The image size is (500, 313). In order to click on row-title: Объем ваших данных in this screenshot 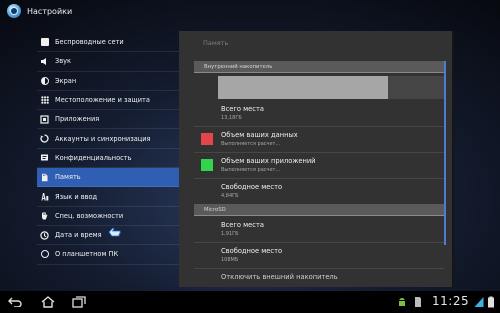, I will do `click(259, 135)`.